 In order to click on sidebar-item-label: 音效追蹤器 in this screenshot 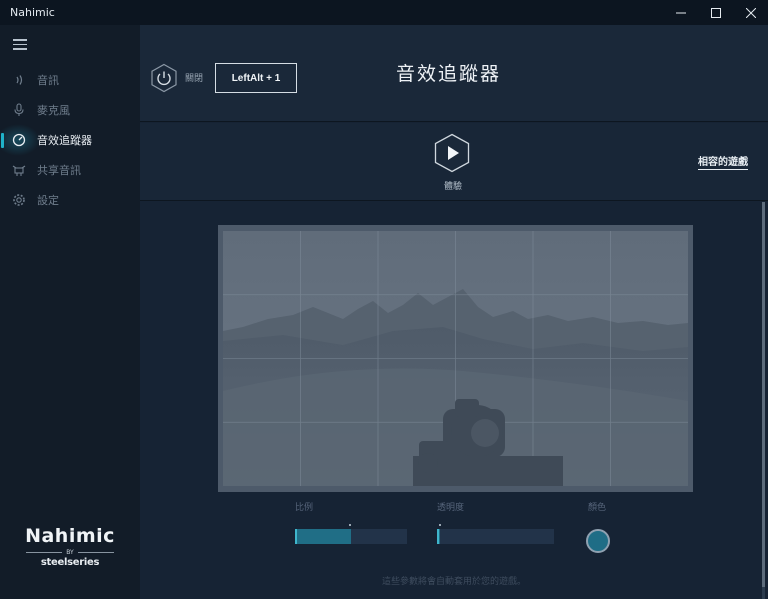, I will do `click(64, 140)`.